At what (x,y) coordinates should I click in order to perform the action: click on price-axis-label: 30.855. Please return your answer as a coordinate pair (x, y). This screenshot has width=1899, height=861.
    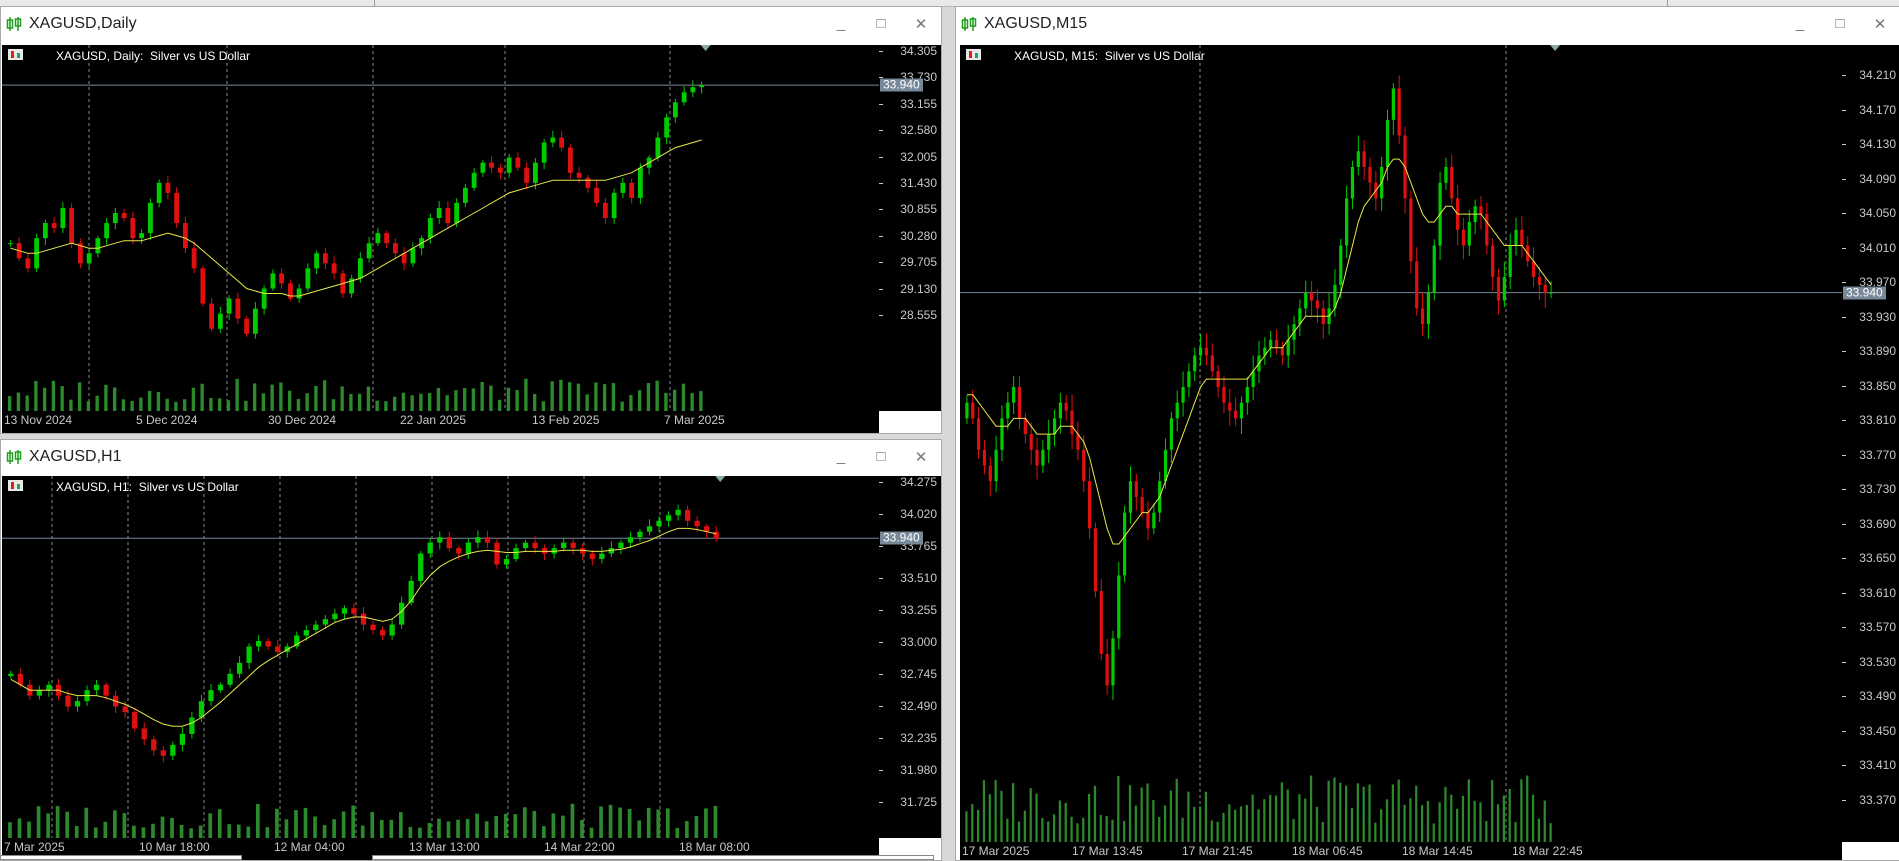
    Looking at the image, I should click on (918, 209).